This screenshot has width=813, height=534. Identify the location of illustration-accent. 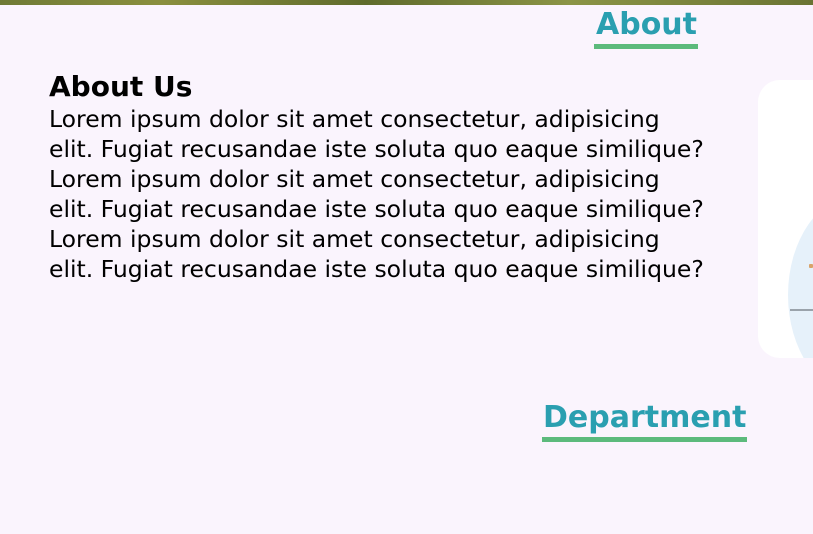
(811, 266).